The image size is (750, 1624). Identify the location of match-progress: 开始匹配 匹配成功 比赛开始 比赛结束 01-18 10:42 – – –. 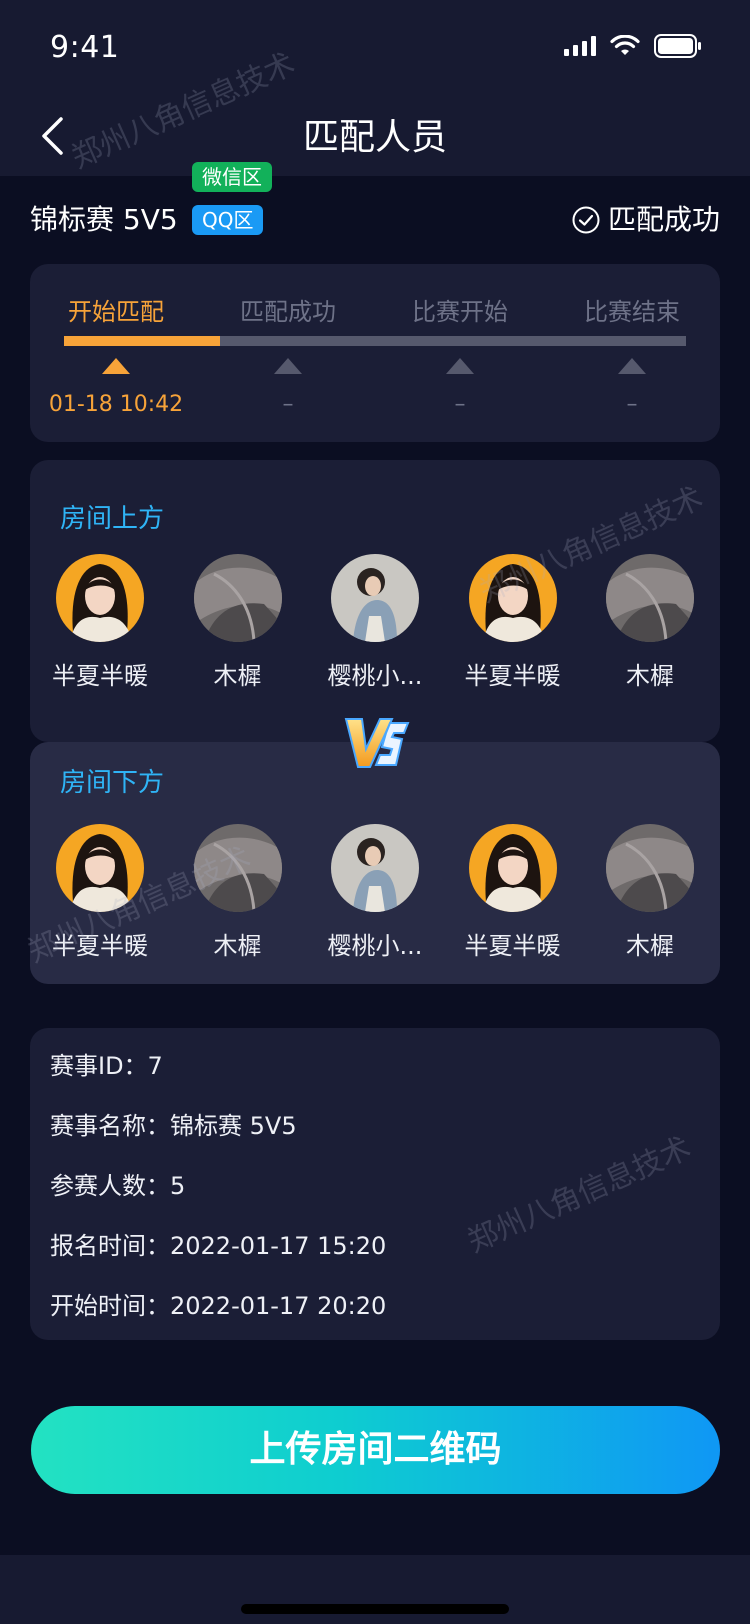
(375, 353).